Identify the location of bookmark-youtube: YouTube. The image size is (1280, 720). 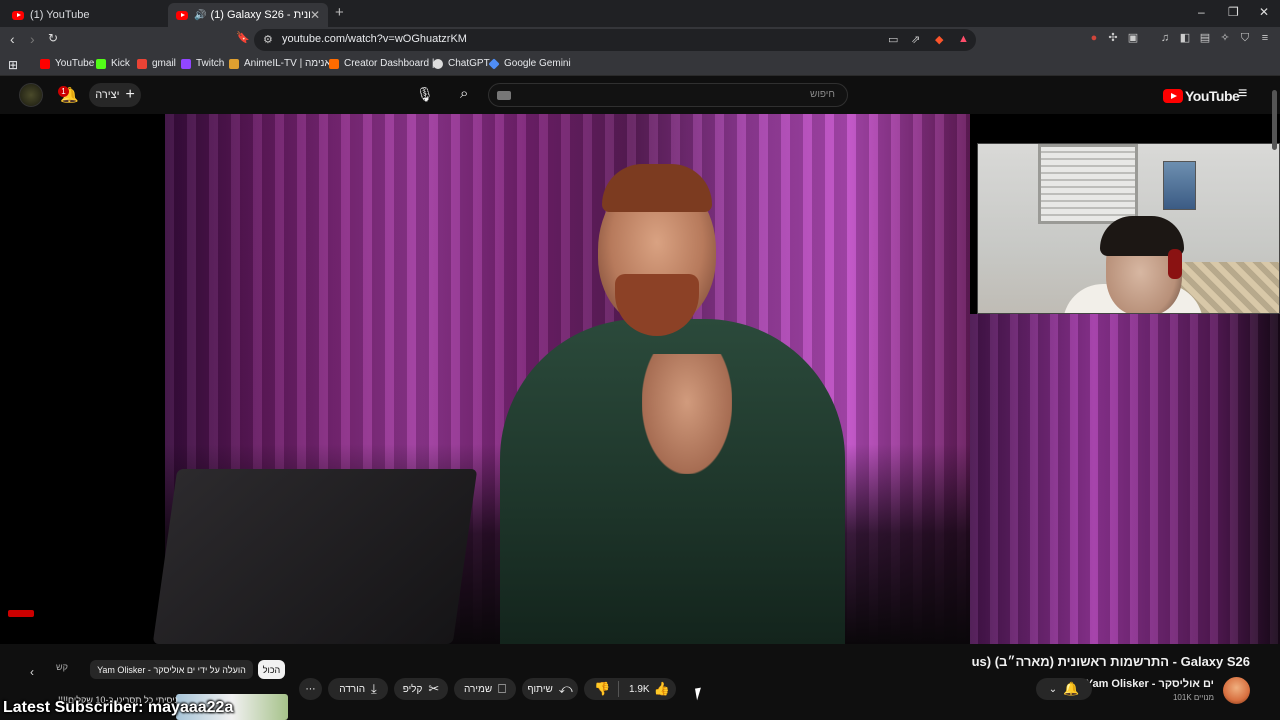
(67, 63).